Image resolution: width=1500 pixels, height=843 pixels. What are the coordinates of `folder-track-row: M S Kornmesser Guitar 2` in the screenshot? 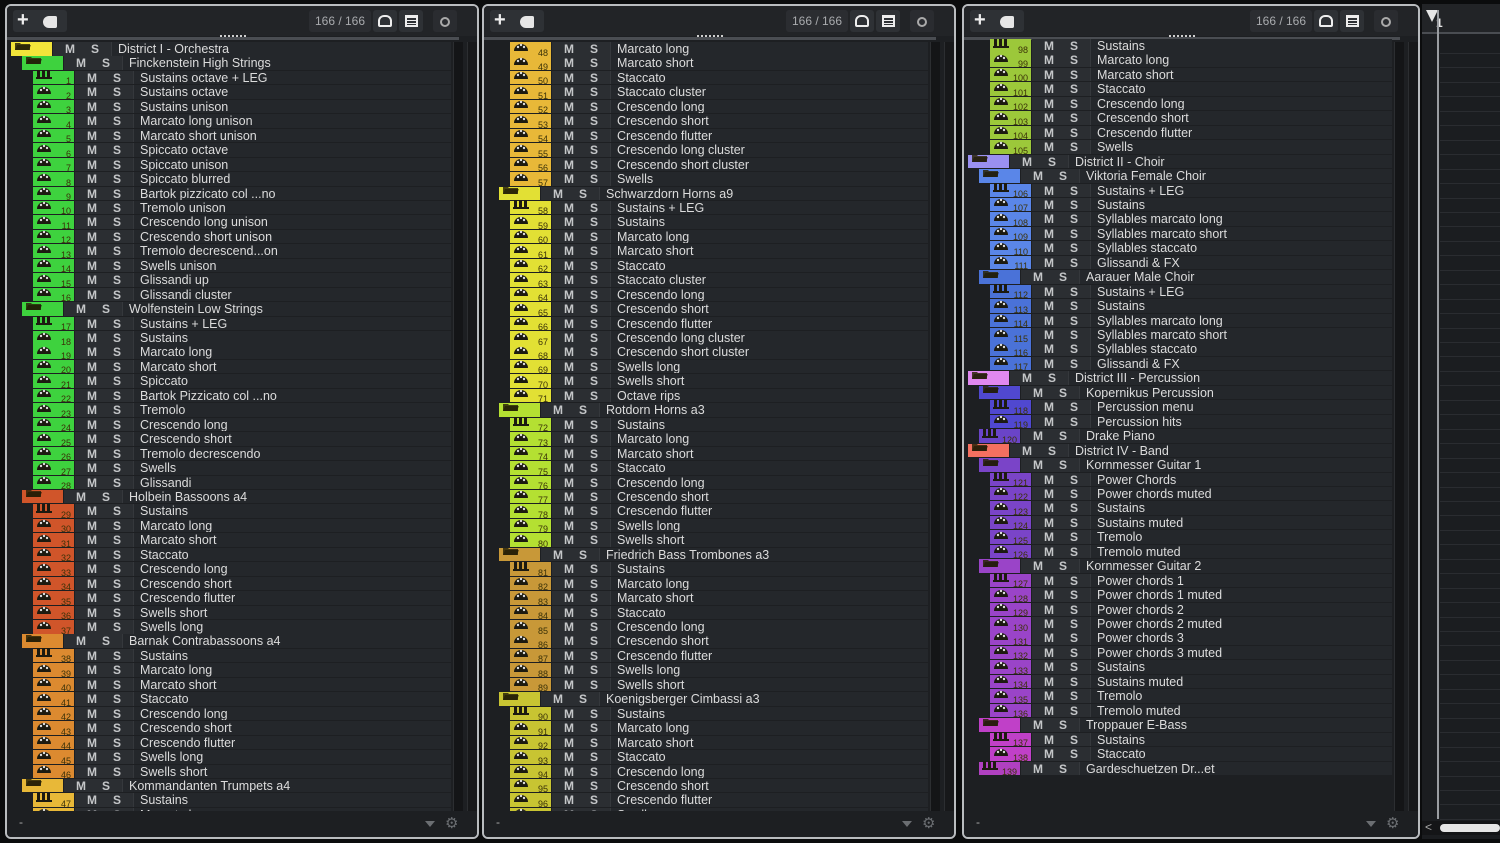 It's located at (1178, 566).